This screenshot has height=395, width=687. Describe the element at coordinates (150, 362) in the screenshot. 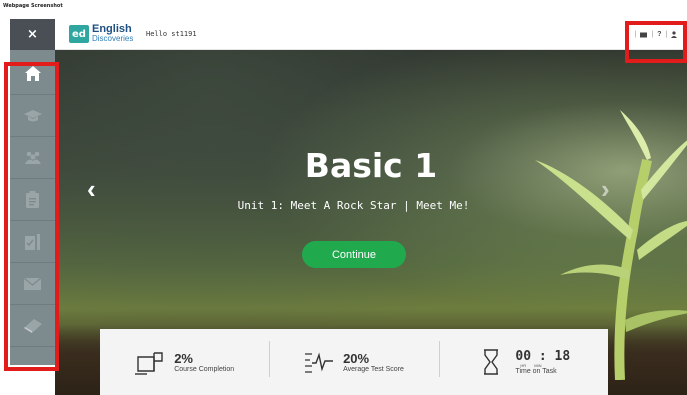

I see `flag-icon` at that location.